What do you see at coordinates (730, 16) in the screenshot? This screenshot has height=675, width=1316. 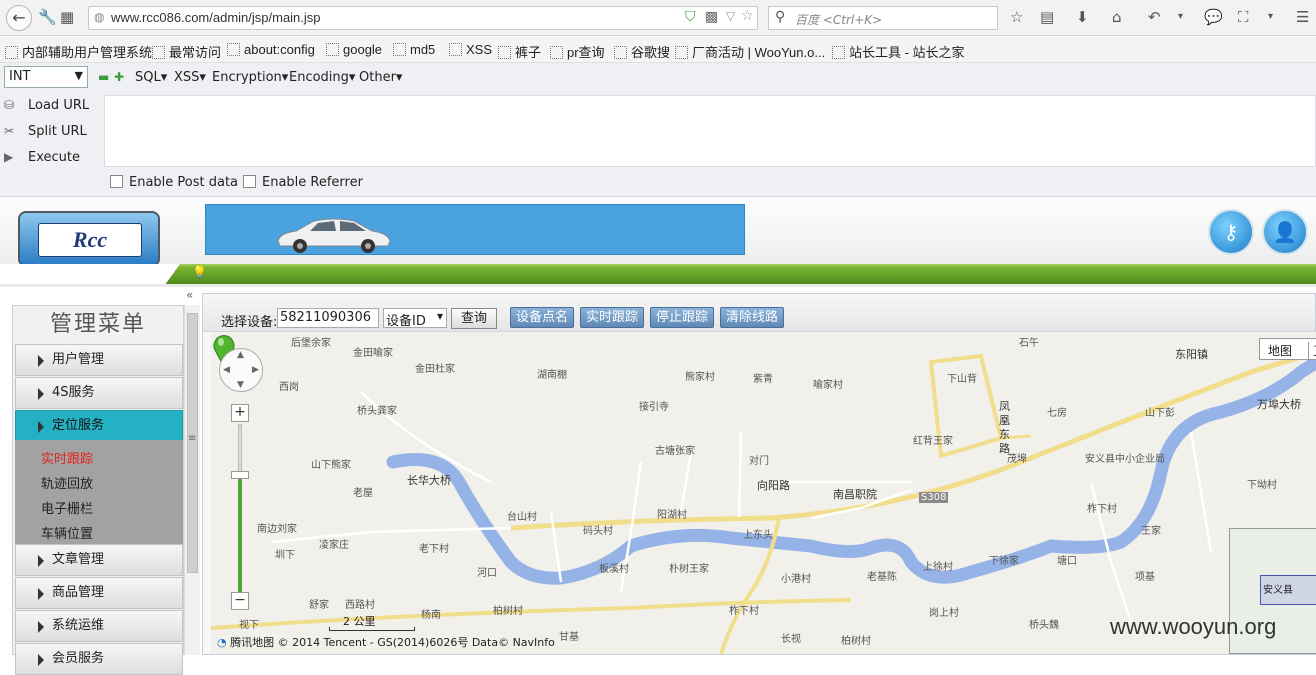 I see `dropdown-icon: ▽` at bounding box center [730, 16].